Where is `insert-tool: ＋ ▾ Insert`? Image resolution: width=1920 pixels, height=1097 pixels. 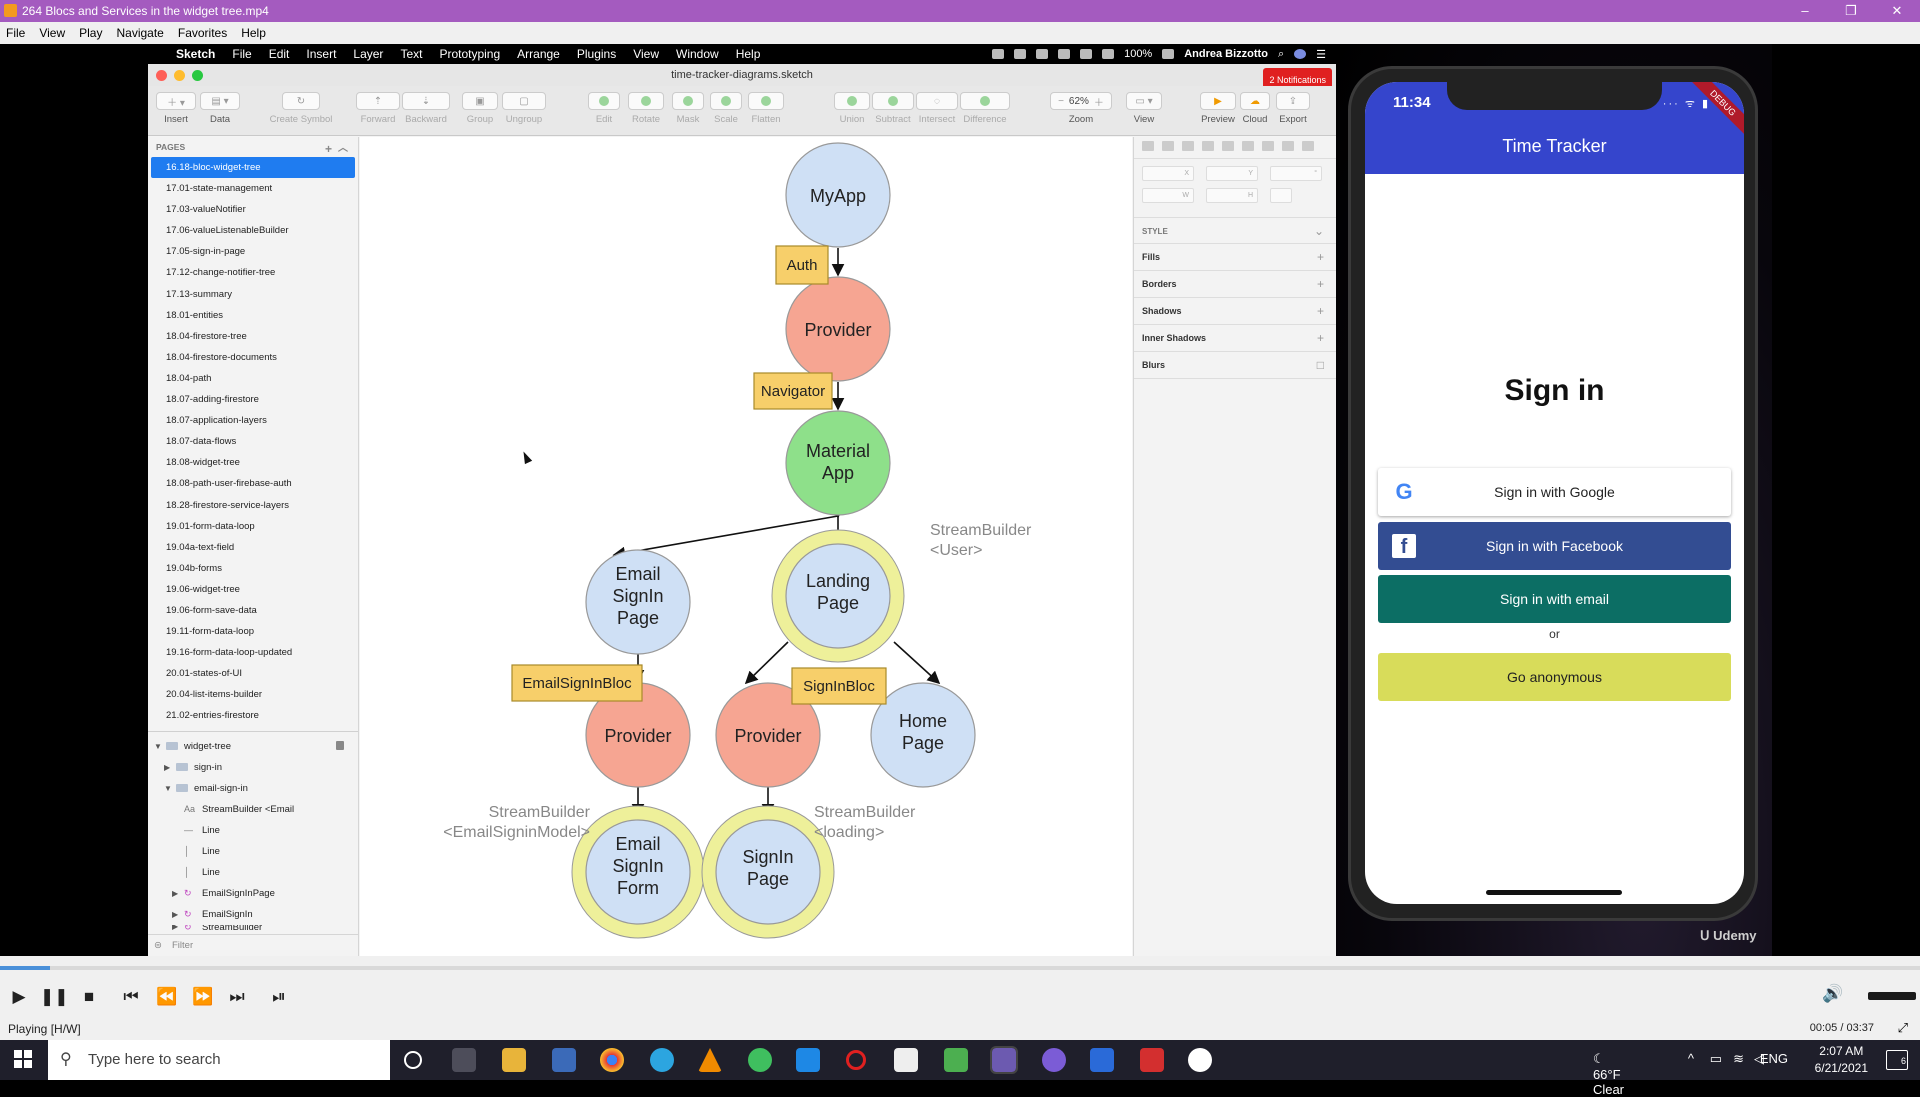 insert-tool: ＋ ▾ Insert is located at coordinates (176, 108).